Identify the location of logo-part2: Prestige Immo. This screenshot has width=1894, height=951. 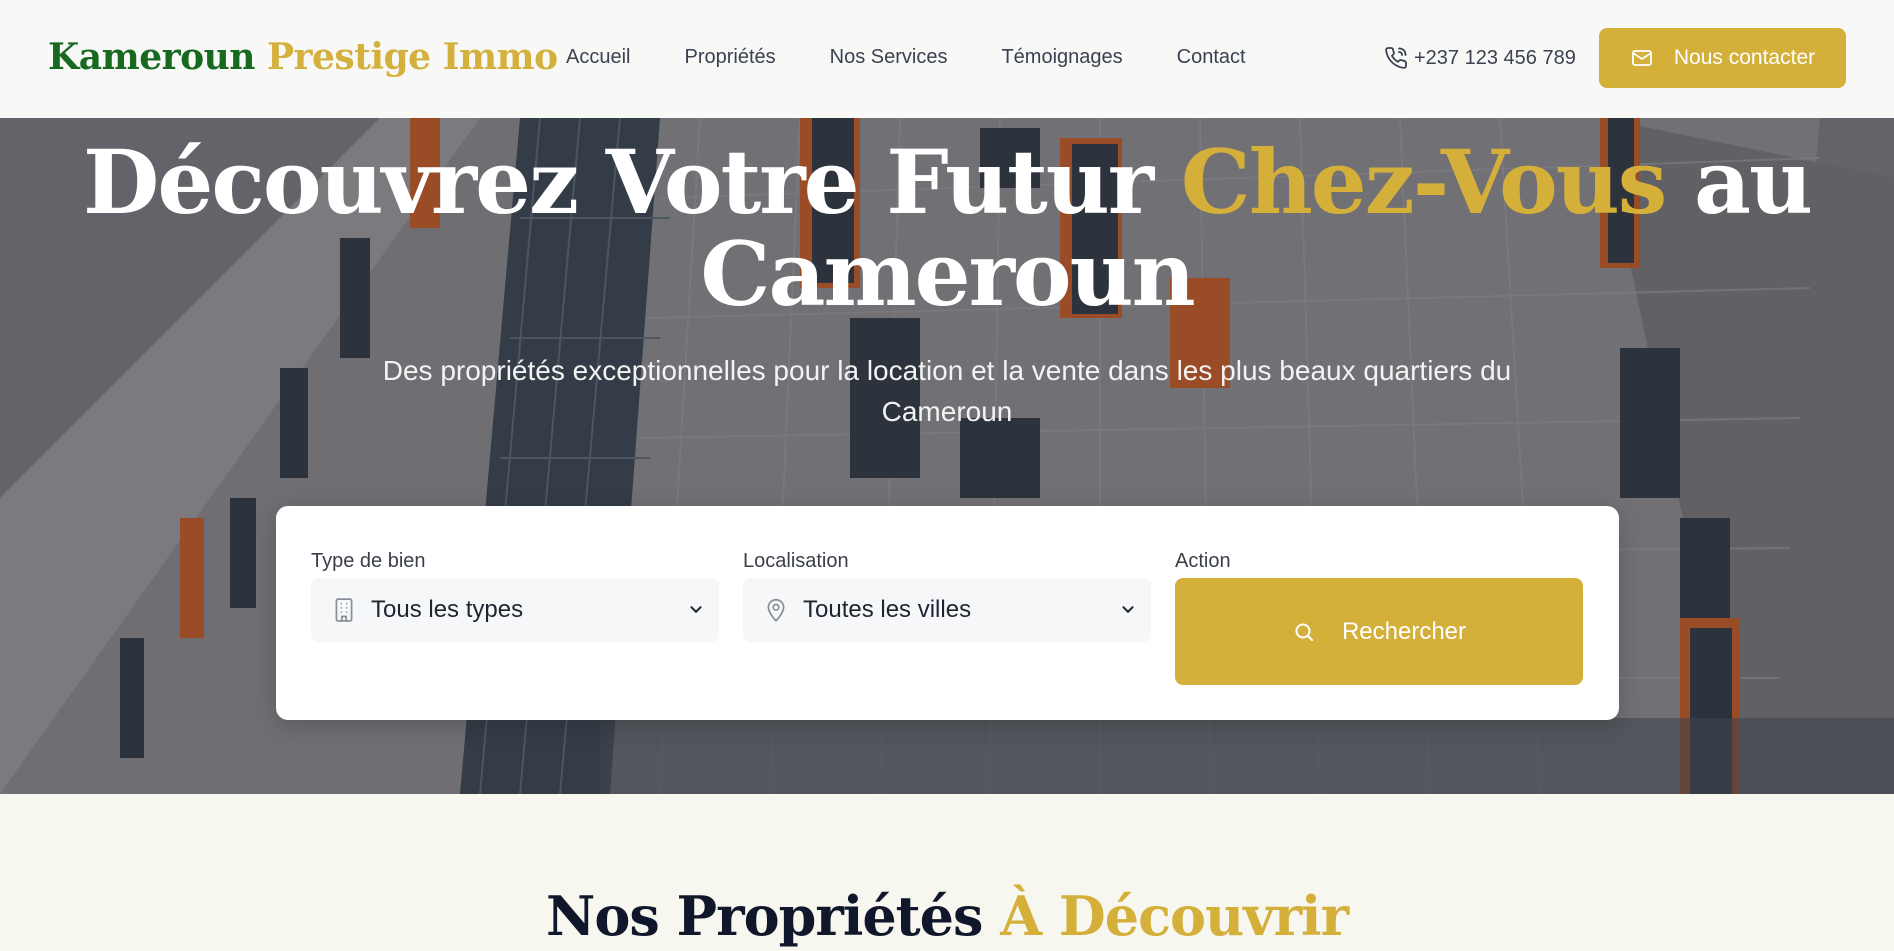
(412, 57).